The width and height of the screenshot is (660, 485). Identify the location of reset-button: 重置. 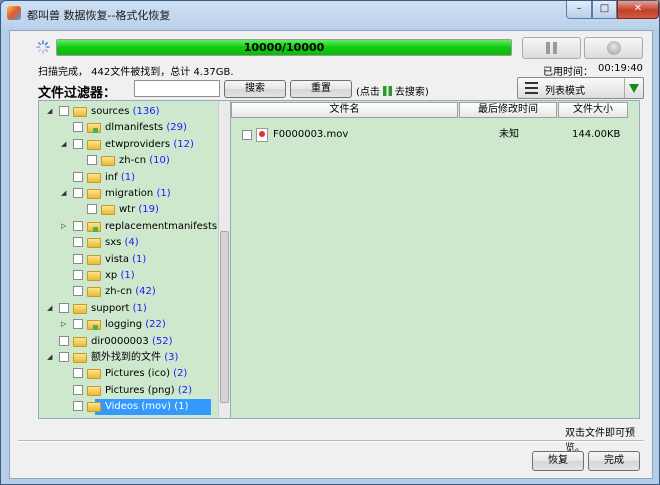
(321, 89).